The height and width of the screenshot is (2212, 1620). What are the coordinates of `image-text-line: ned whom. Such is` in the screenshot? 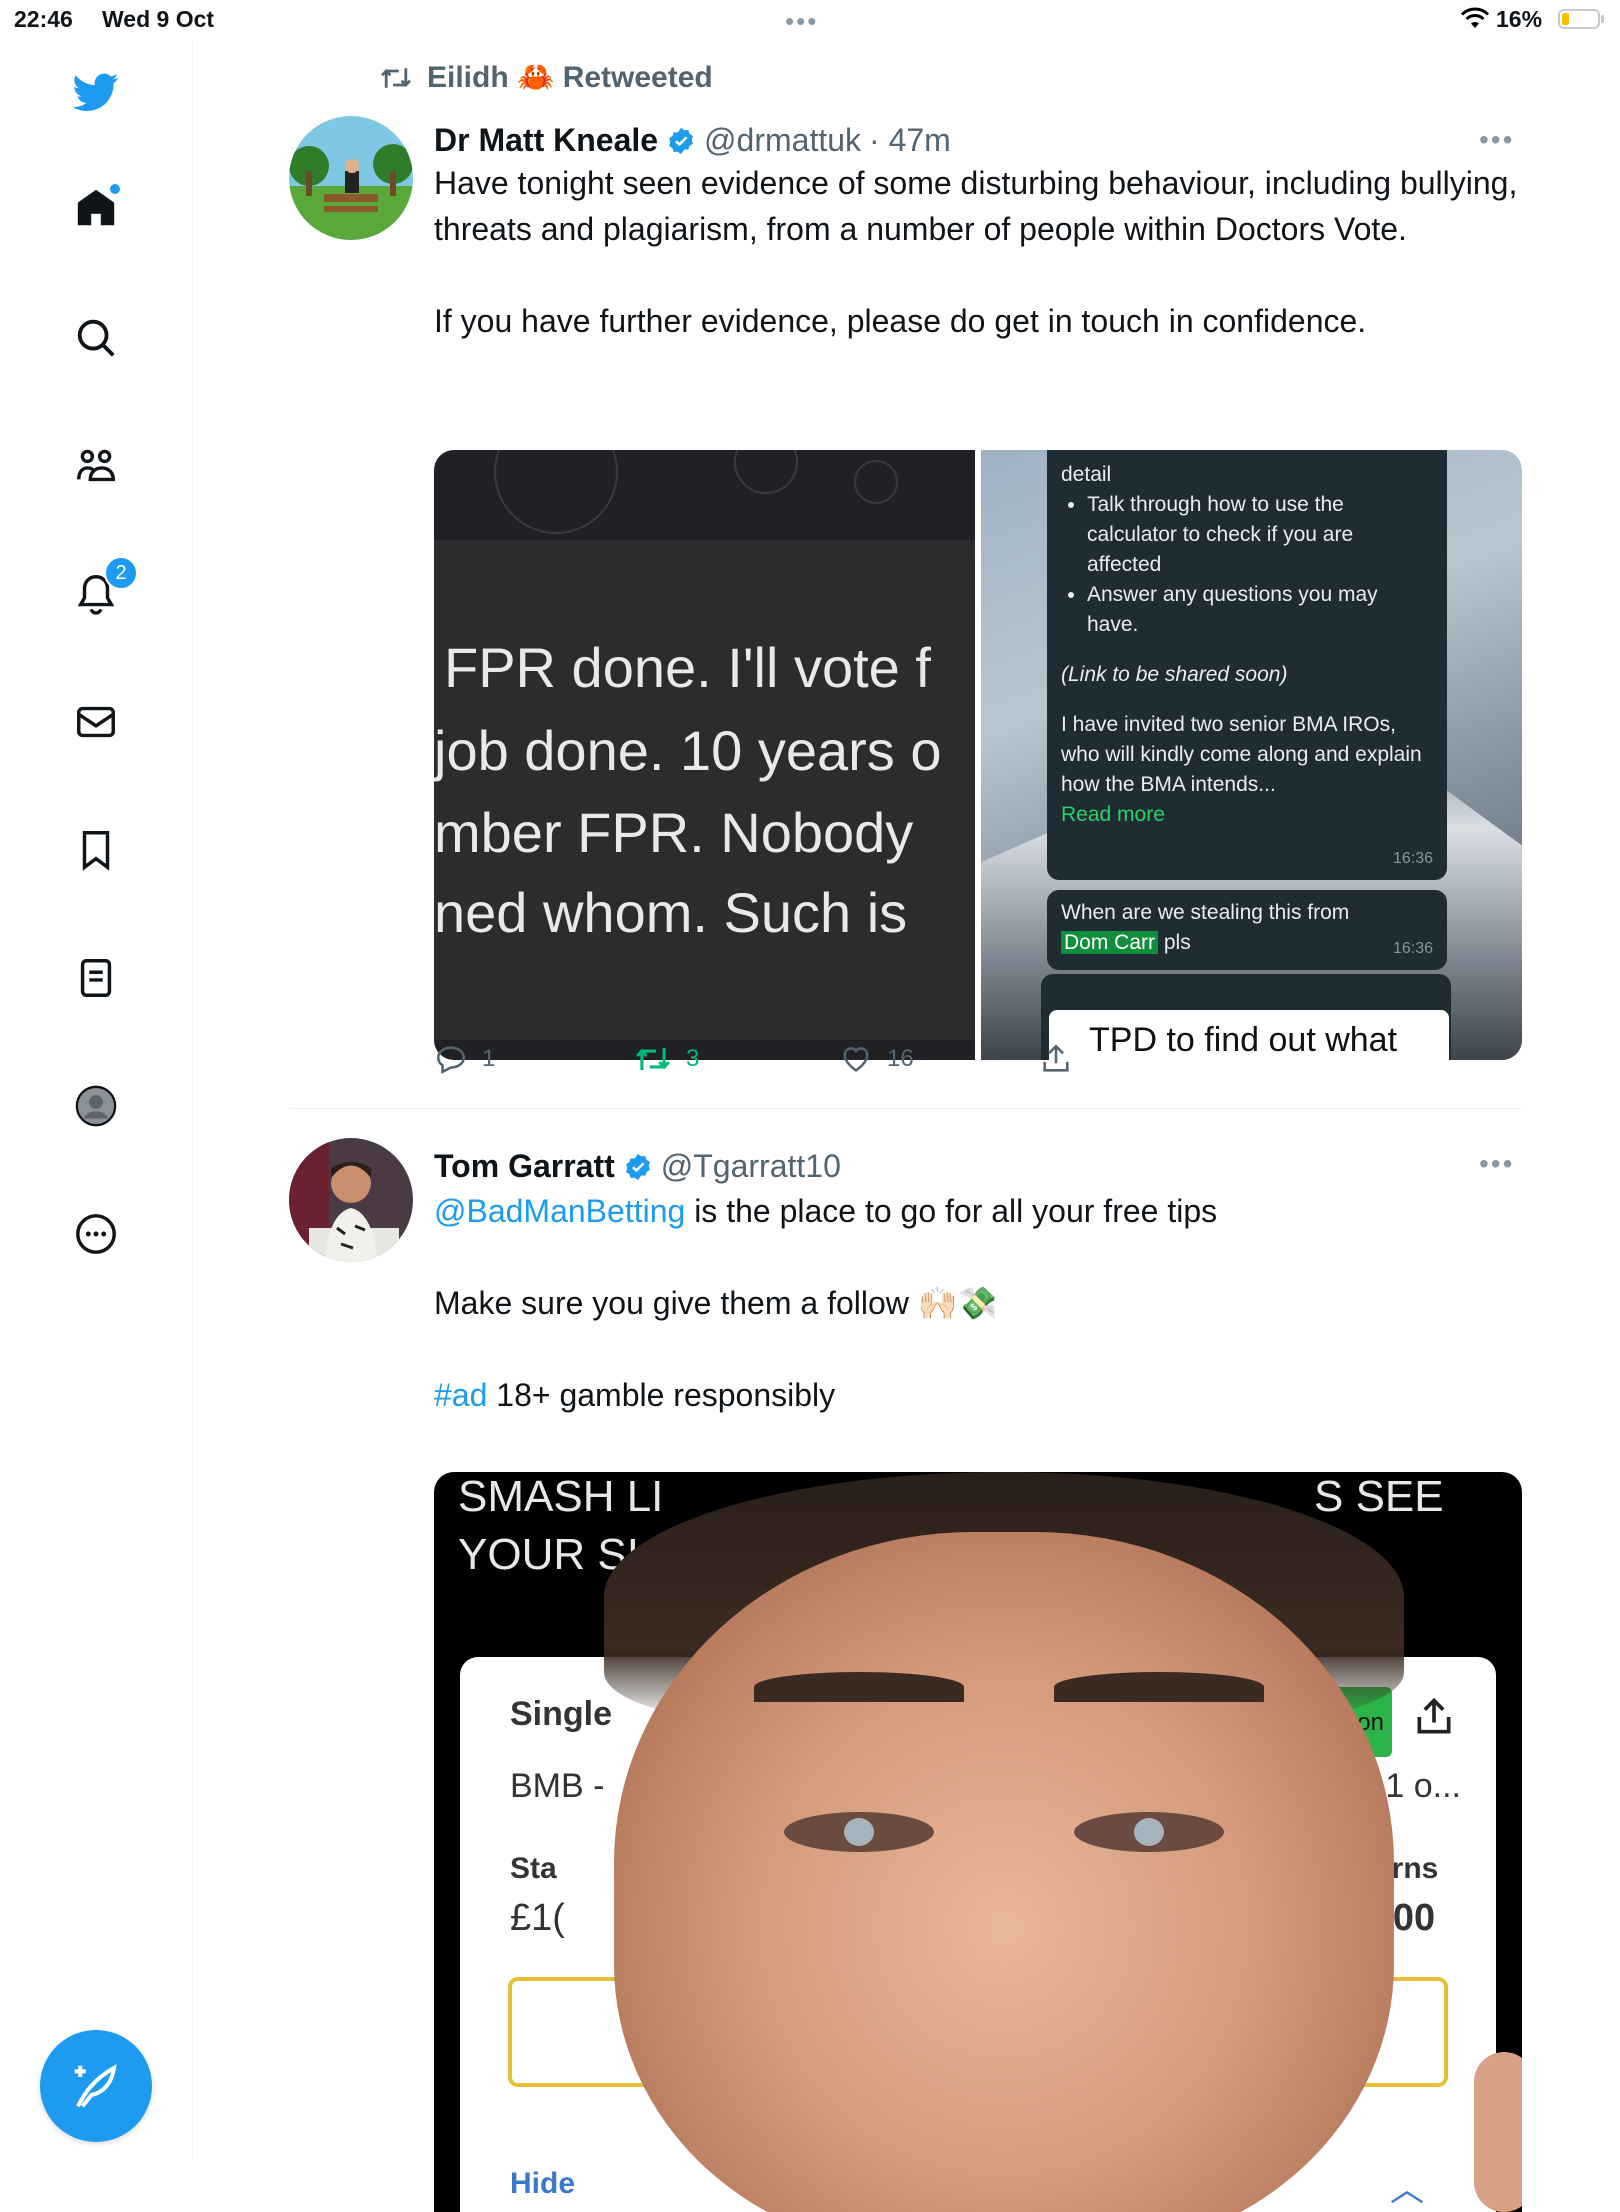 It's located at (671, 912).